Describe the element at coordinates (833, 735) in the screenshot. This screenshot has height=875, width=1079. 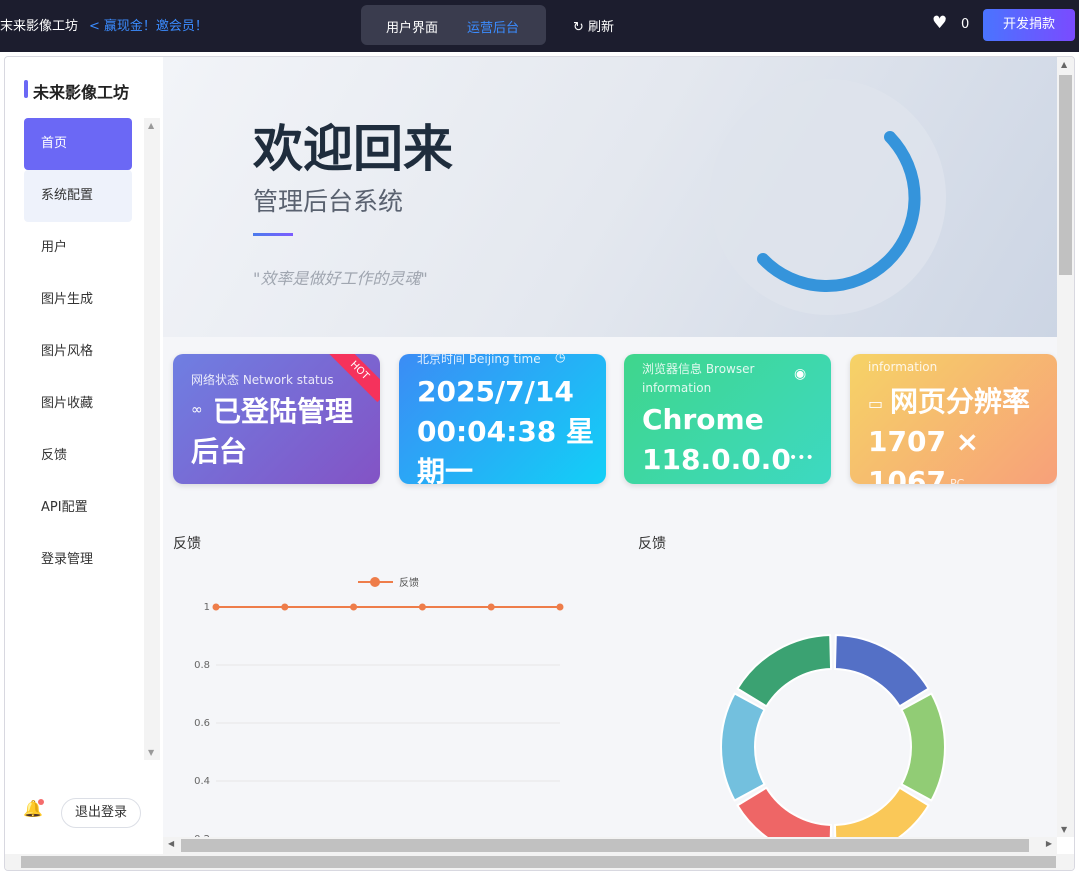
I see `feedback-donut-chart` at that location.